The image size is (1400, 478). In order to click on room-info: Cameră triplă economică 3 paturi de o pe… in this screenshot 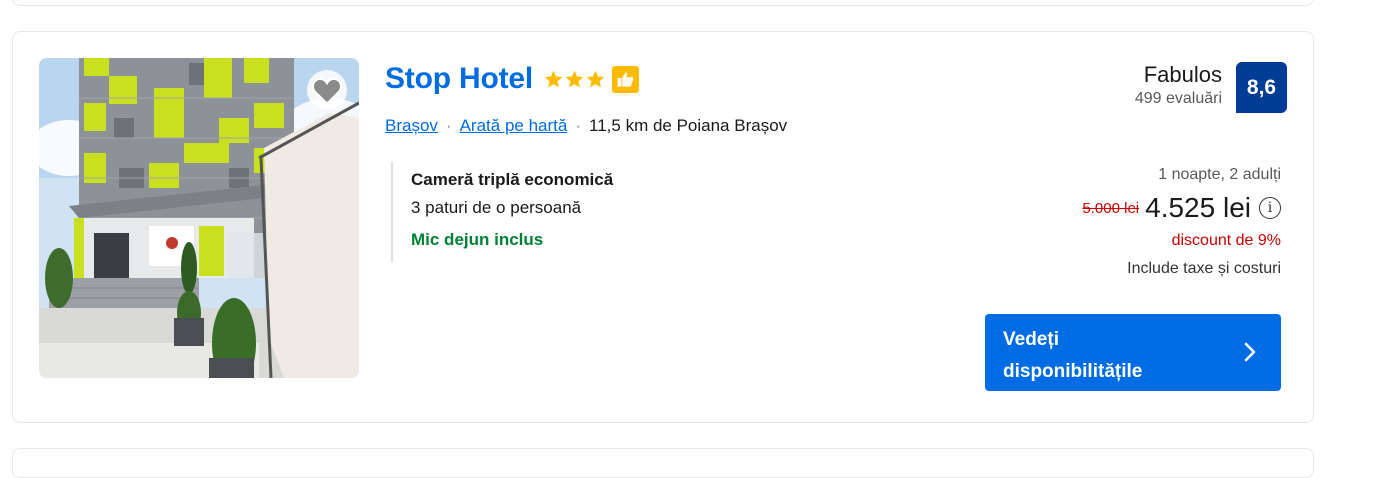, I will do `click(502, 212)`.